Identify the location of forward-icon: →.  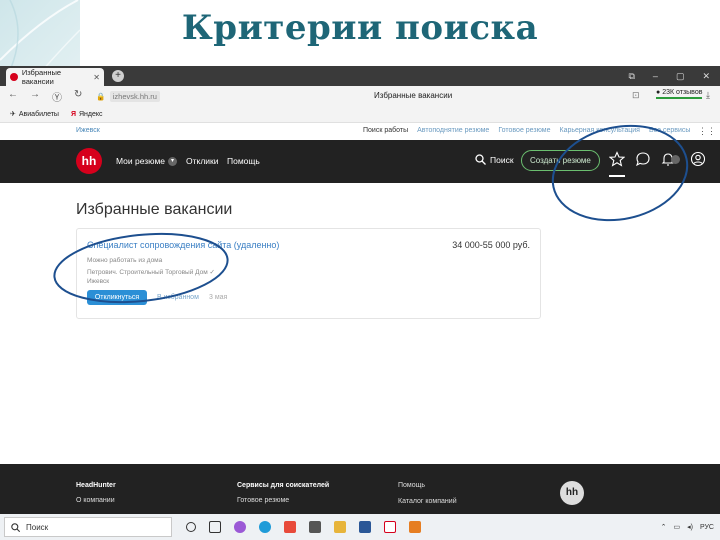
(35, 96).